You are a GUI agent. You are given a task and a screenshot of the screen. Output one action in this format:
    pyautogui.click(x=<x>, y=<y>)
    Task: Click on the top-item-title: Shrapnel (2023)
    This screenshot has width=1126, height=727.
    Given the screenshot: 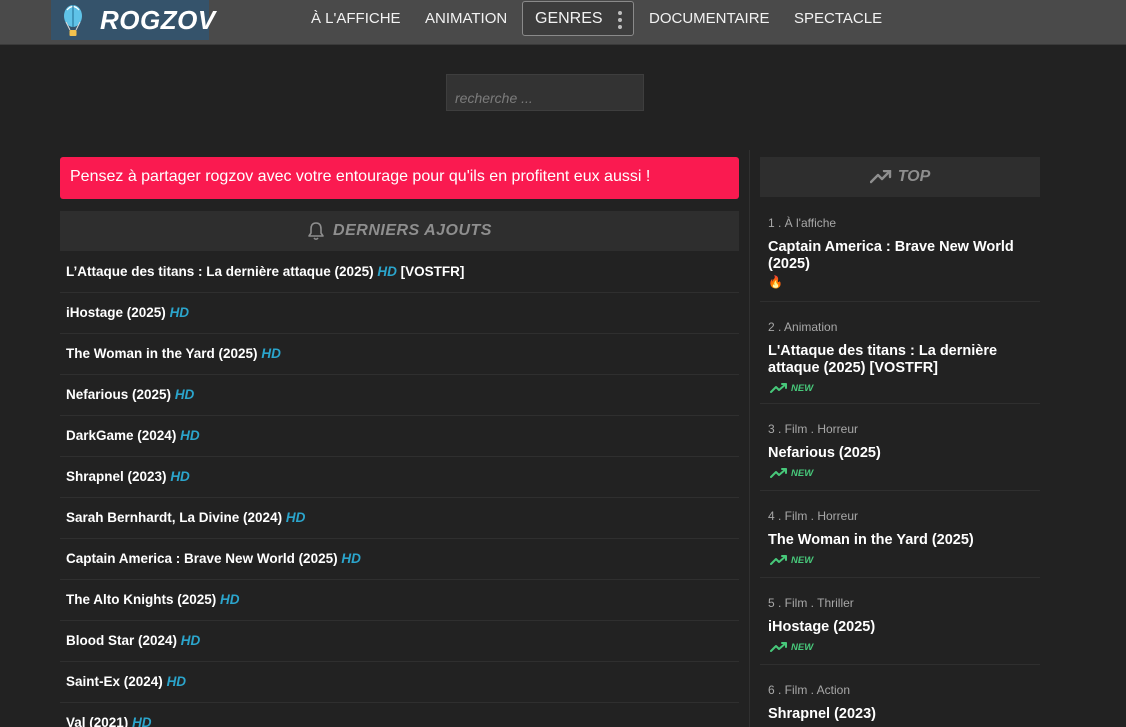 What is the action you would take?
    pyautogui.click(x=900, y=714)
    